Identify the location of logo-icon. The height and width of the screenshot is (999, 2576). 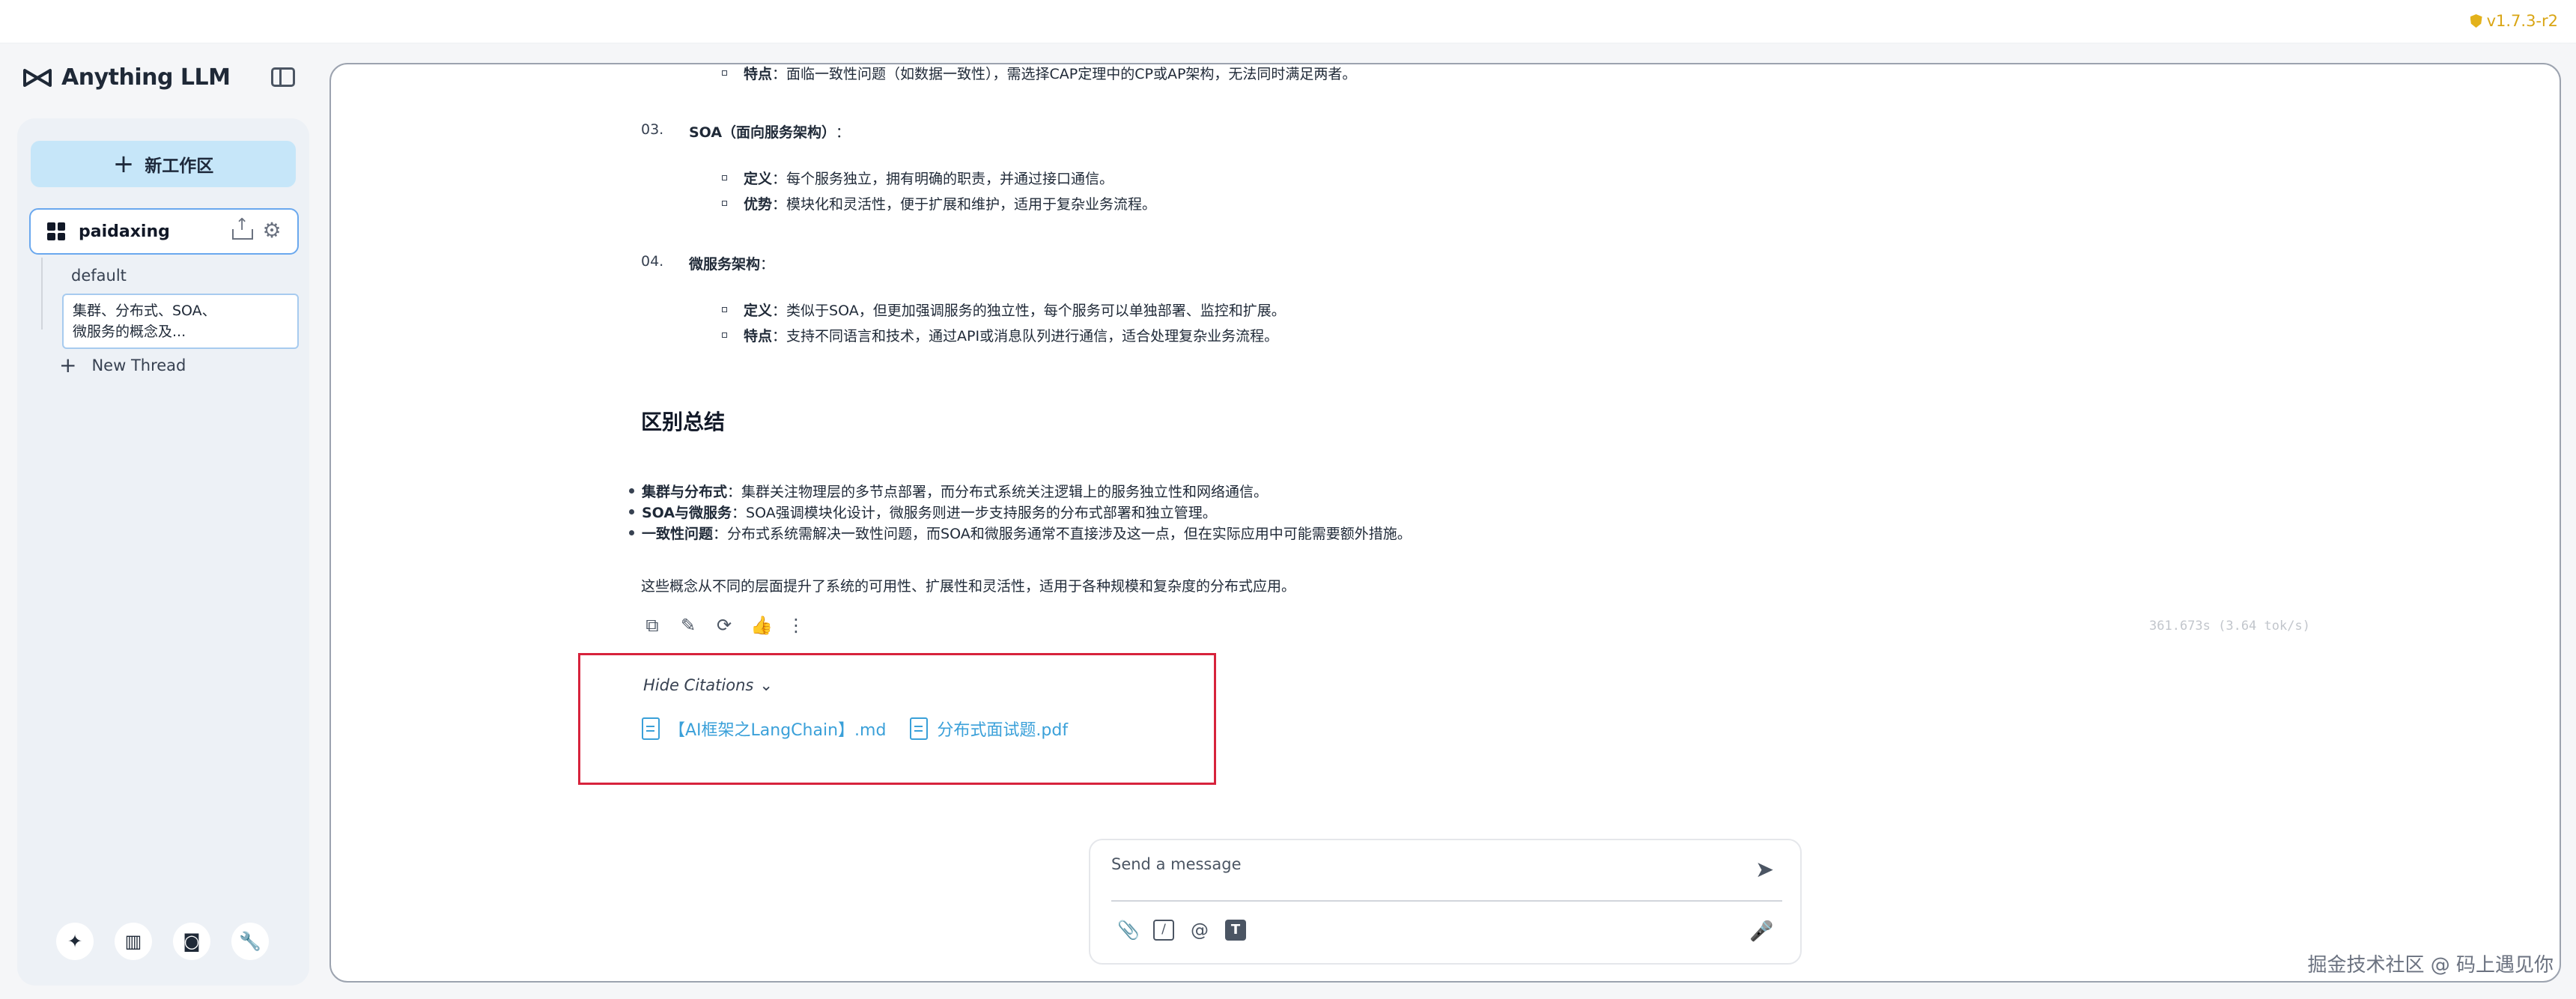
(37, 77).